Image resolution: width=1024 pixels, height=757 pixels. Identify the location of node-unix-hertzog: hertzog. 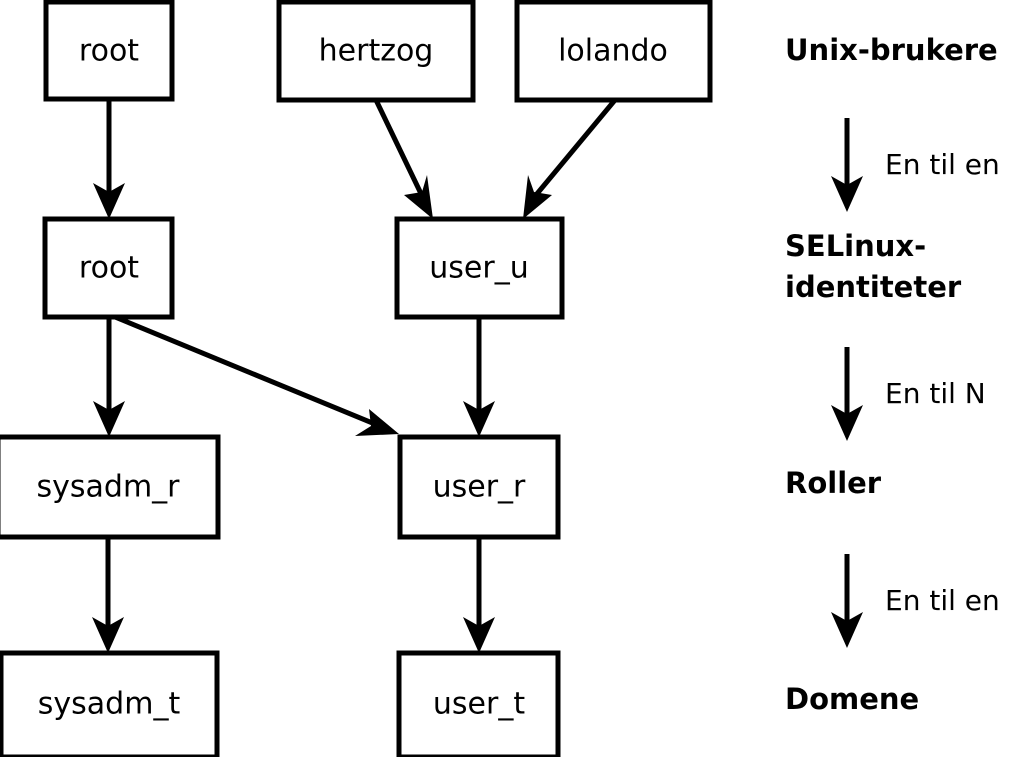
(376, 51).